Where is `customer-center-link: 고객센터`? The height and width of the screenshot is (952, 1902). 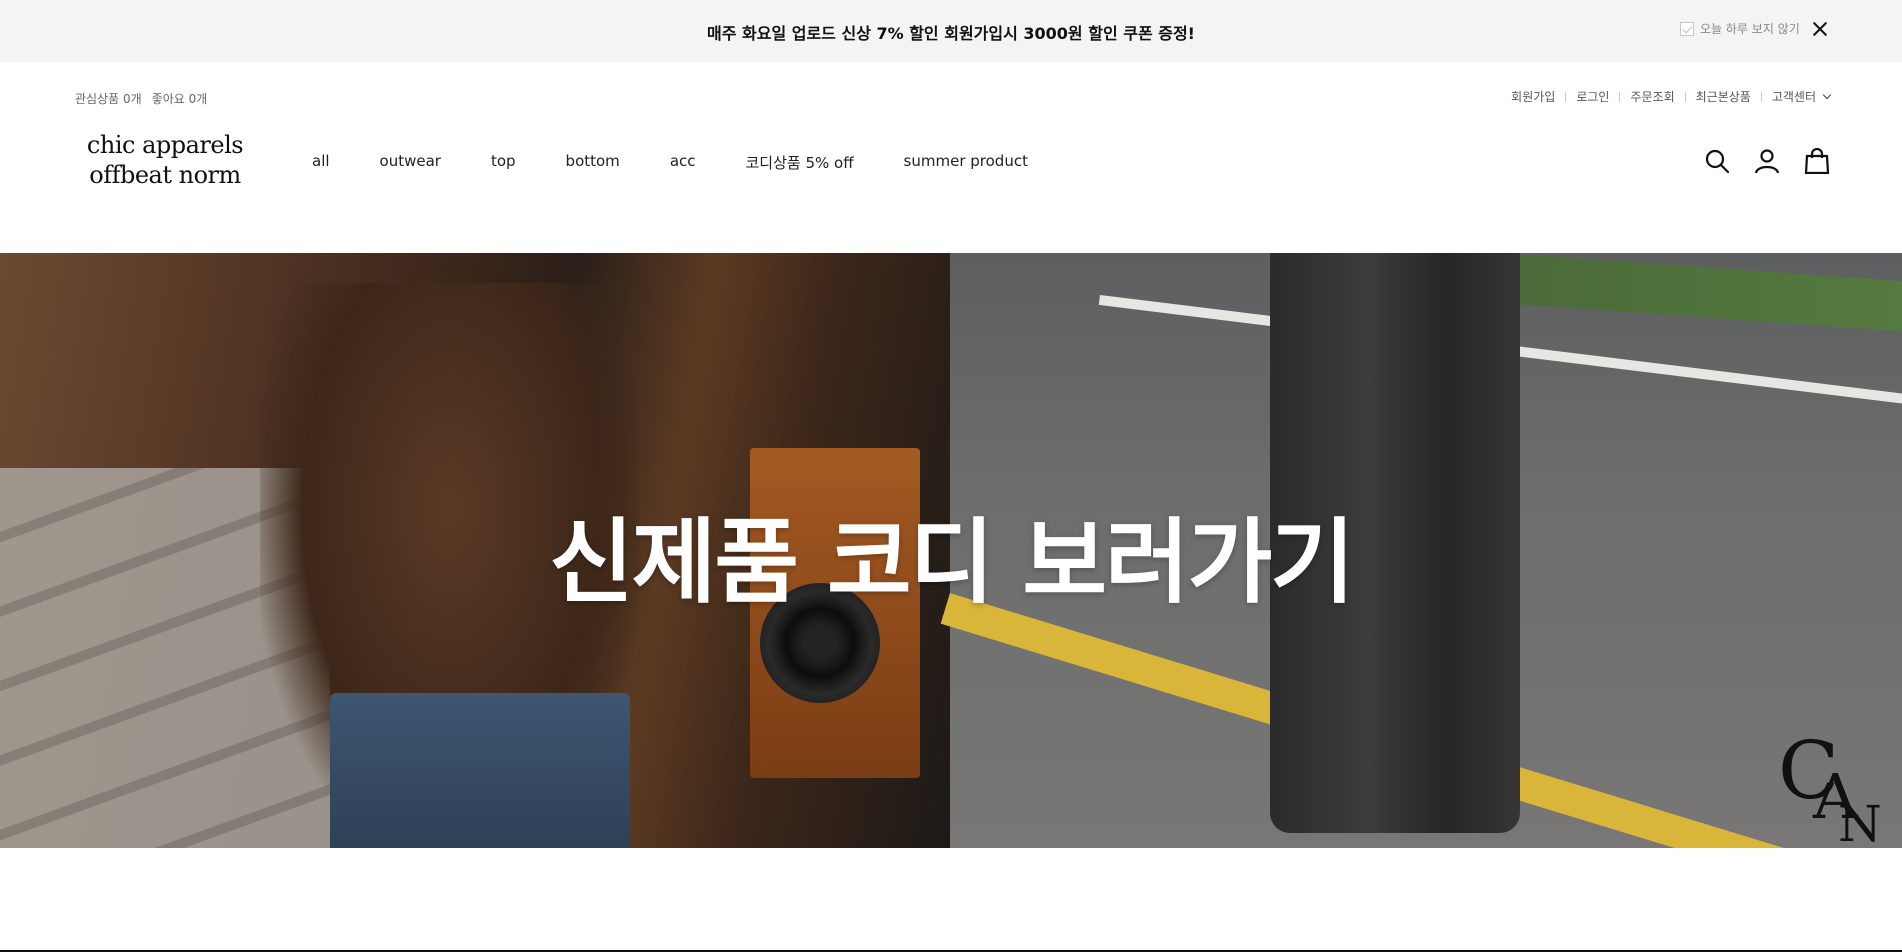
customer-center-link: 고객센터 is located at coordinates (1794, 96).